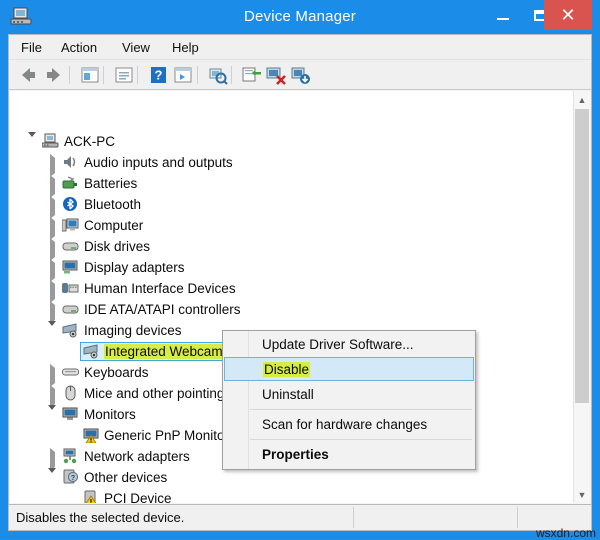  Describe the element at coordinates (70, 456) in the screenshot. I see `network-adapter-icon` at that location.